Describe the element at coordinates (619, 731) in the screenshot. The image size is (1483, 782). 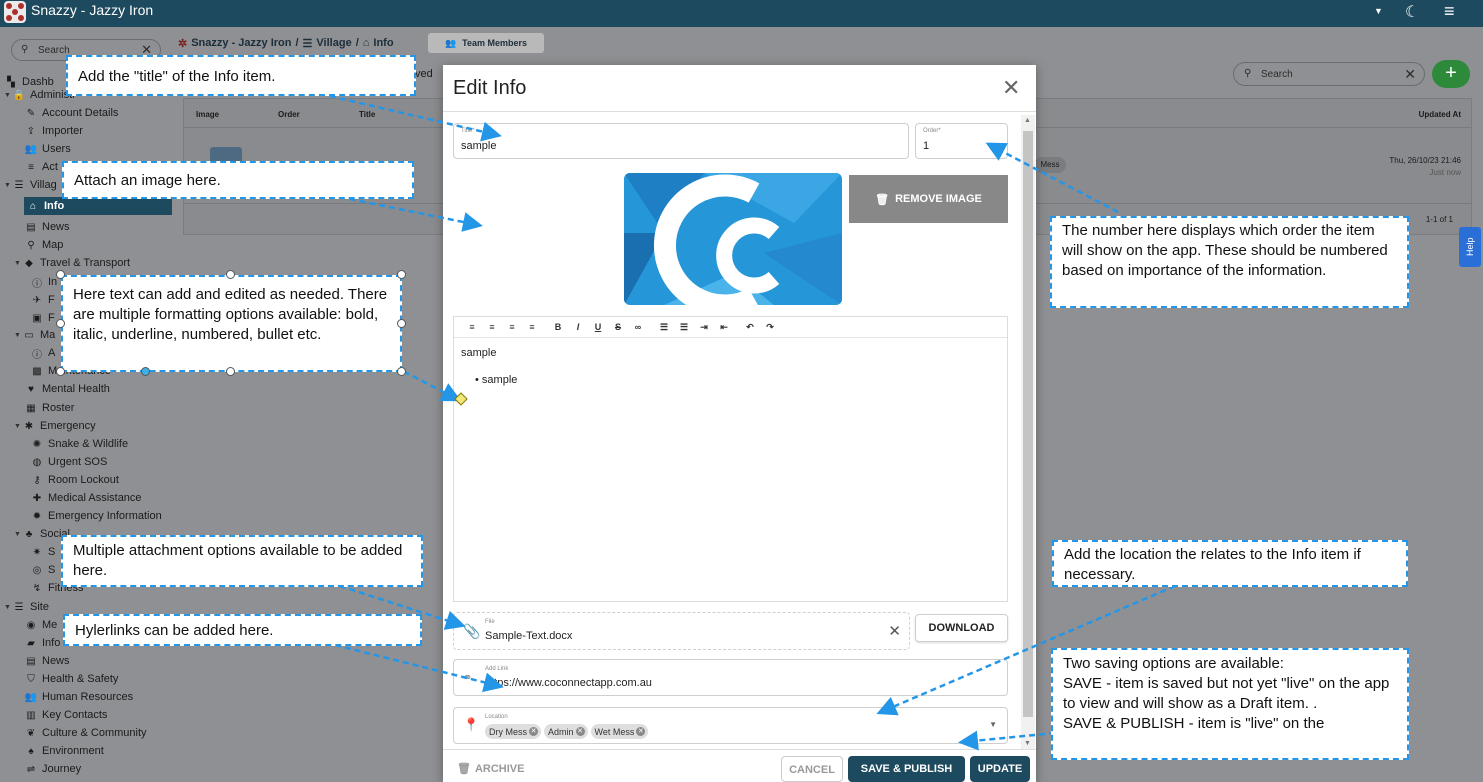
I see `location-chip: Wet Mess ✕` at that location.